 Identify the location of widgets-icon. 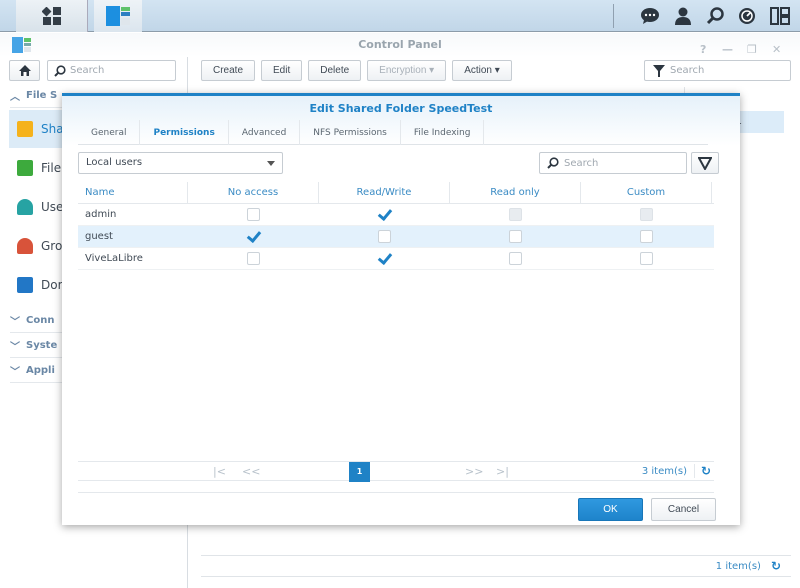
(780, 16).